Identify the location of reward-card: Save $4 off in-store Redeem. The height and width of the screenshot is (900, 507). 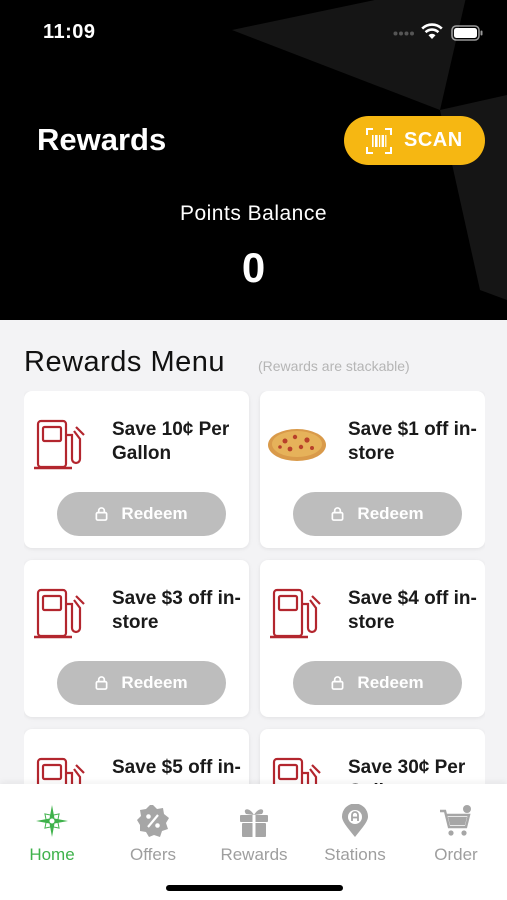
(372, 638).